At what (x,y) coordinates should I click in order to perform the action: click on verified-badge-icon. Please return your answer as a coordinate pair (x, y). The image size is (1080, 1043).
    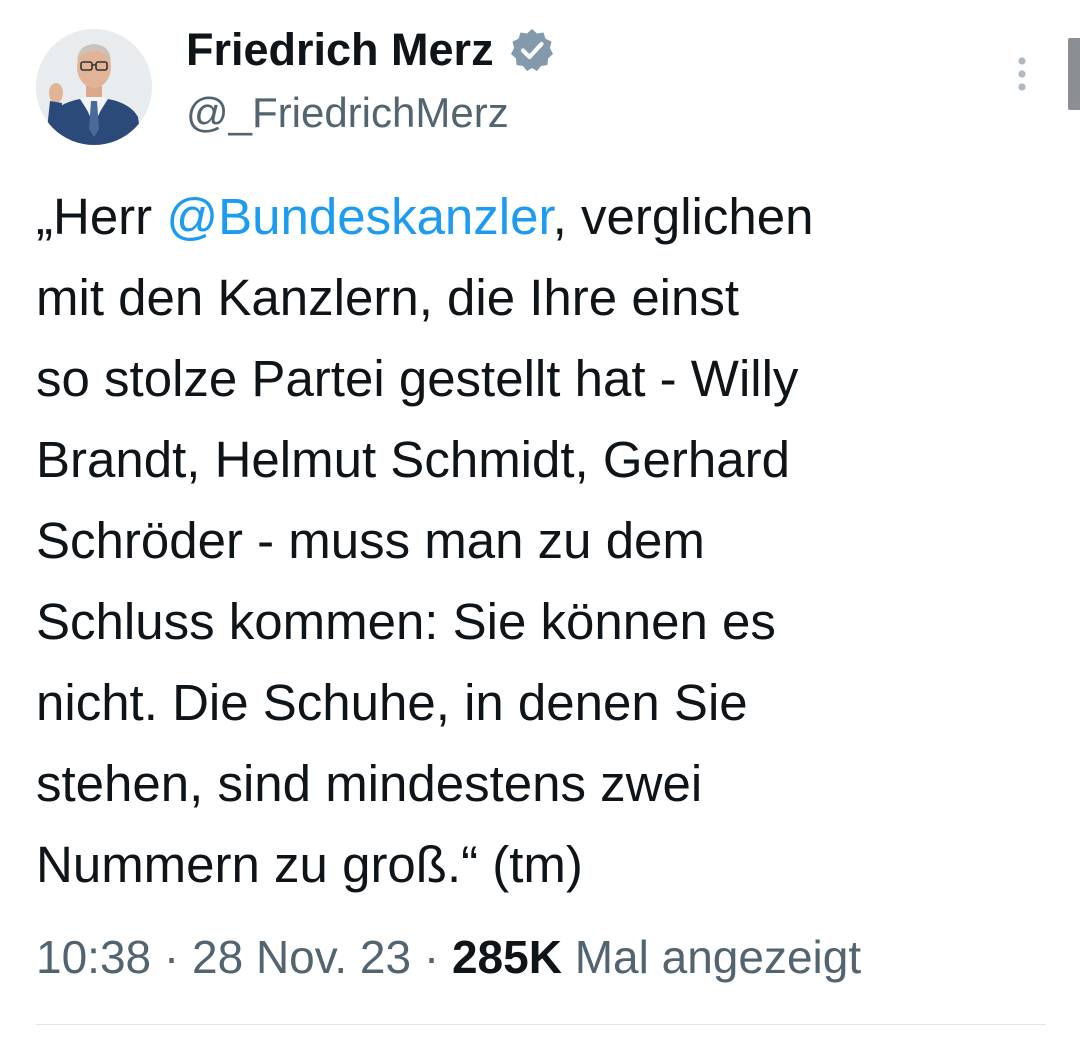
    Looking at the image, I should click on (532, 50).